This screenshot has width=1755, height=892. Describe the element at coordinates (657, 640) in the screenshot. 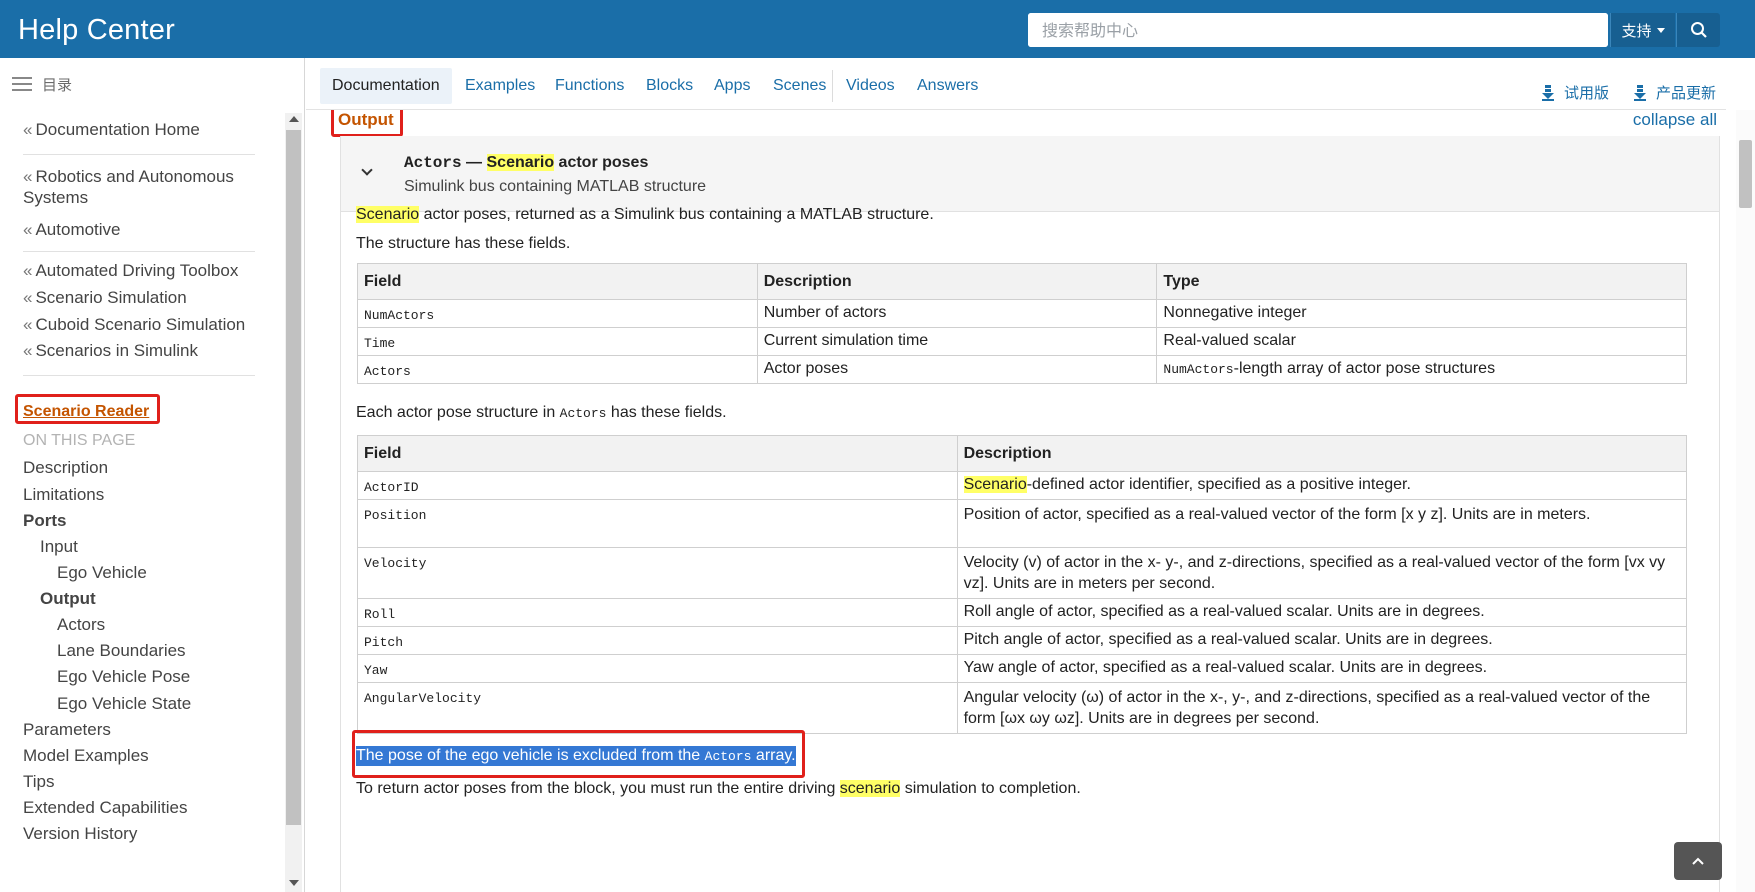

I see `field-name: Pitch` at that location.